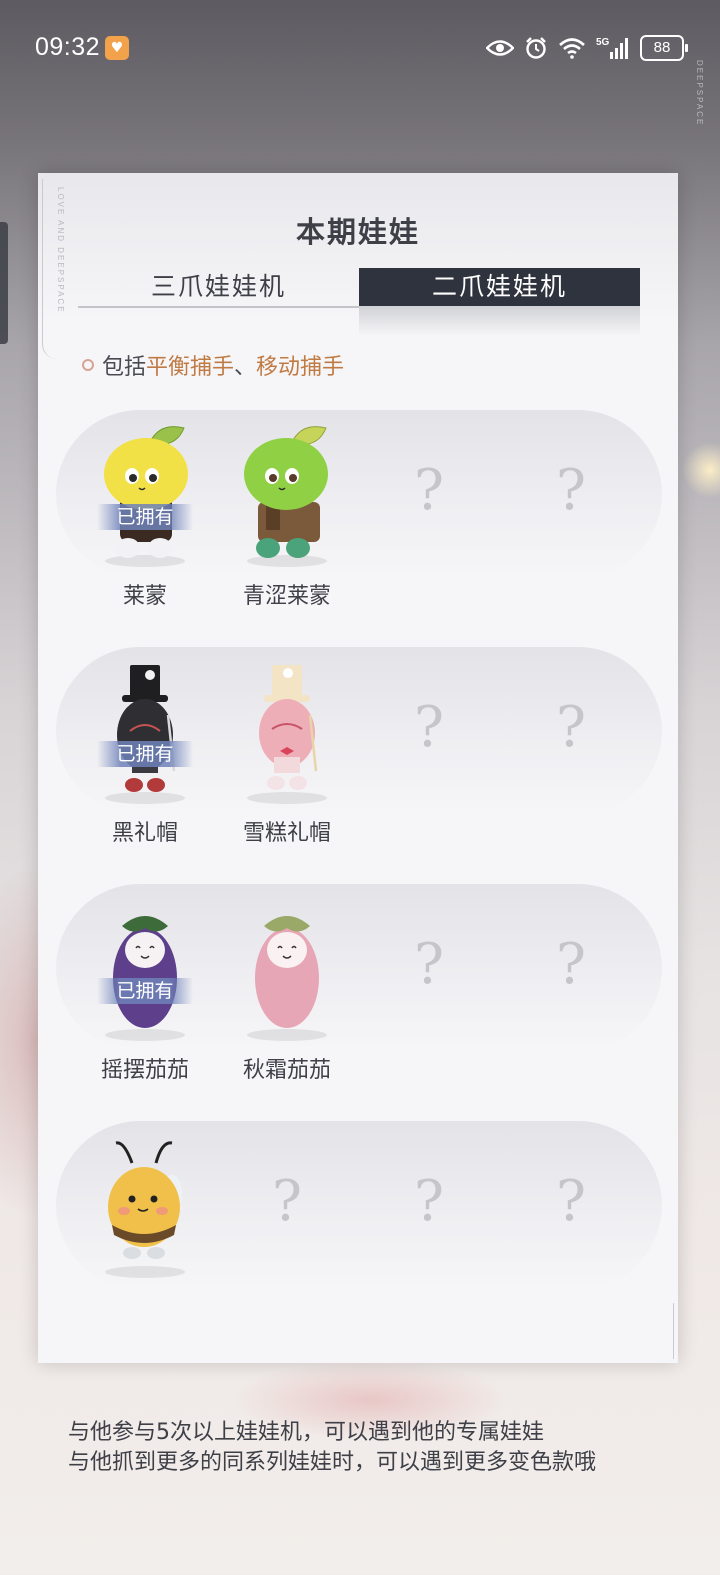  Describe the element at coordinates (332, 1462) in the screenshot. I see `hint-line: 与他抓到更多的同系列娃娃时，可以遇到更多变色款哦` at that location.